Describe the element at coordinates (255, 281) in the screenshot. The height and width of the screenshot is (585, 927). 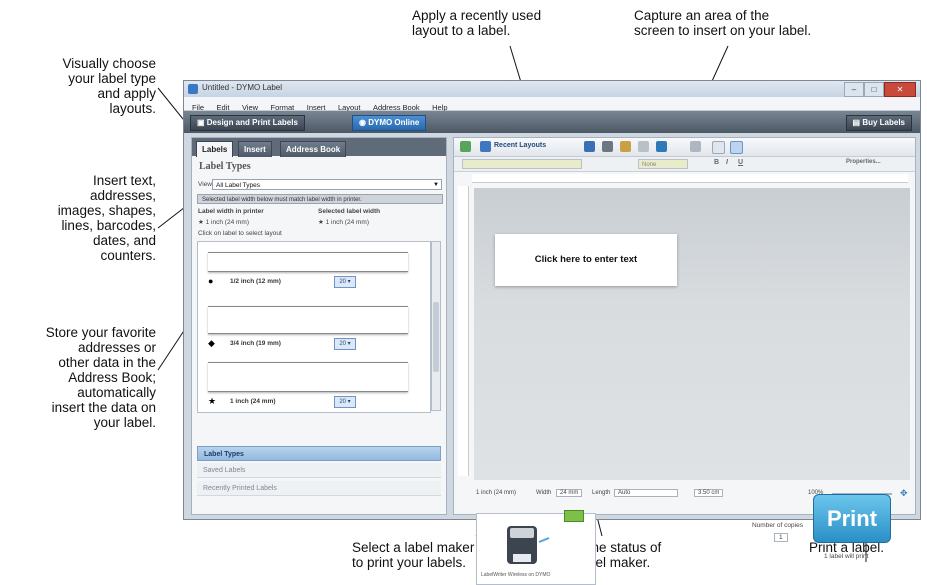
I see `label-size: 1/2 inch (12 mm)` at that location.